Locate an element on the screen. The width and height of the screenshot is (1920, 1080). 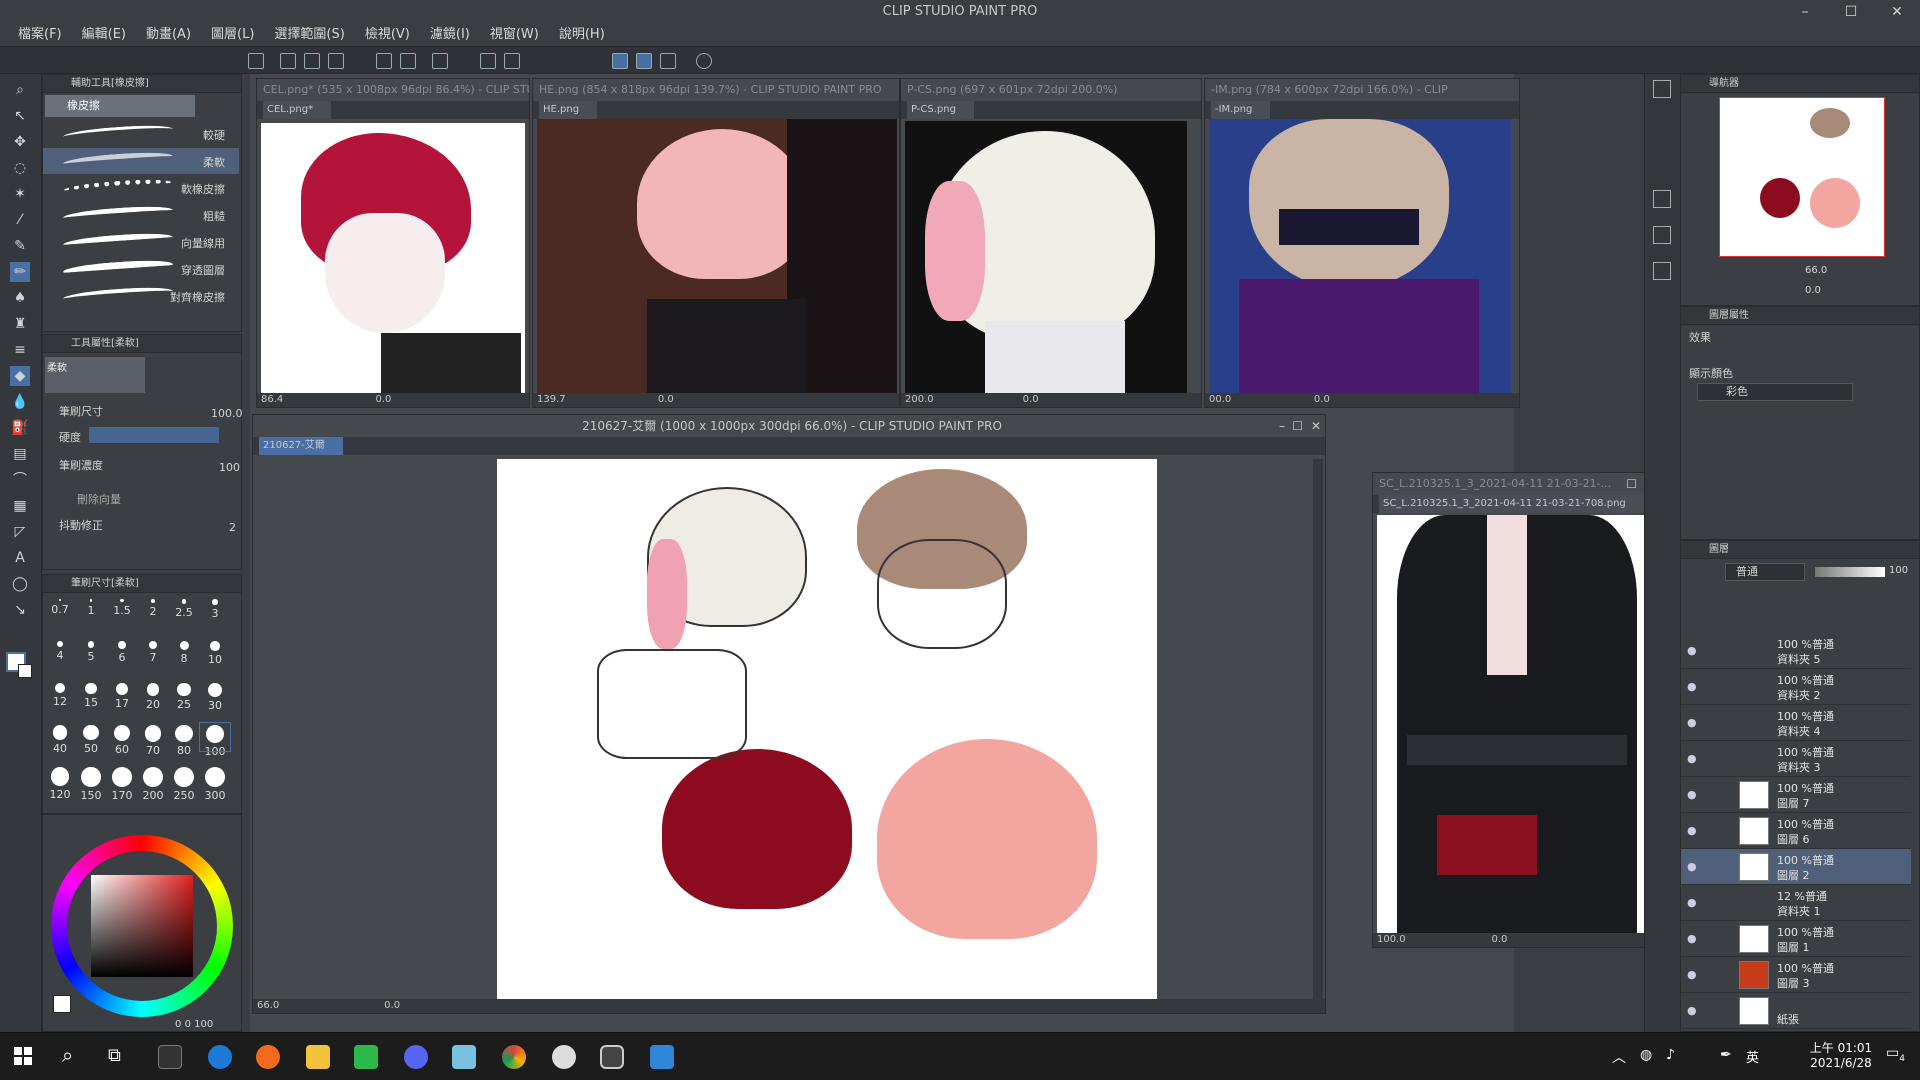
subtool-item-snap-eraser: 對齊橡皮擦 is located at coordinates (141, 296).